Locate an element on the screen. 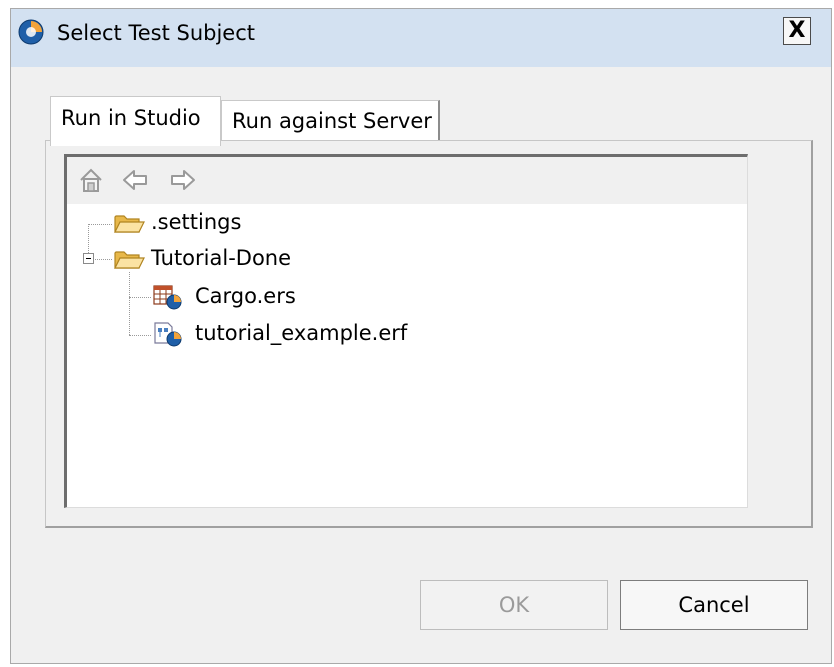  home-icon is located at coordinates (91, 180).